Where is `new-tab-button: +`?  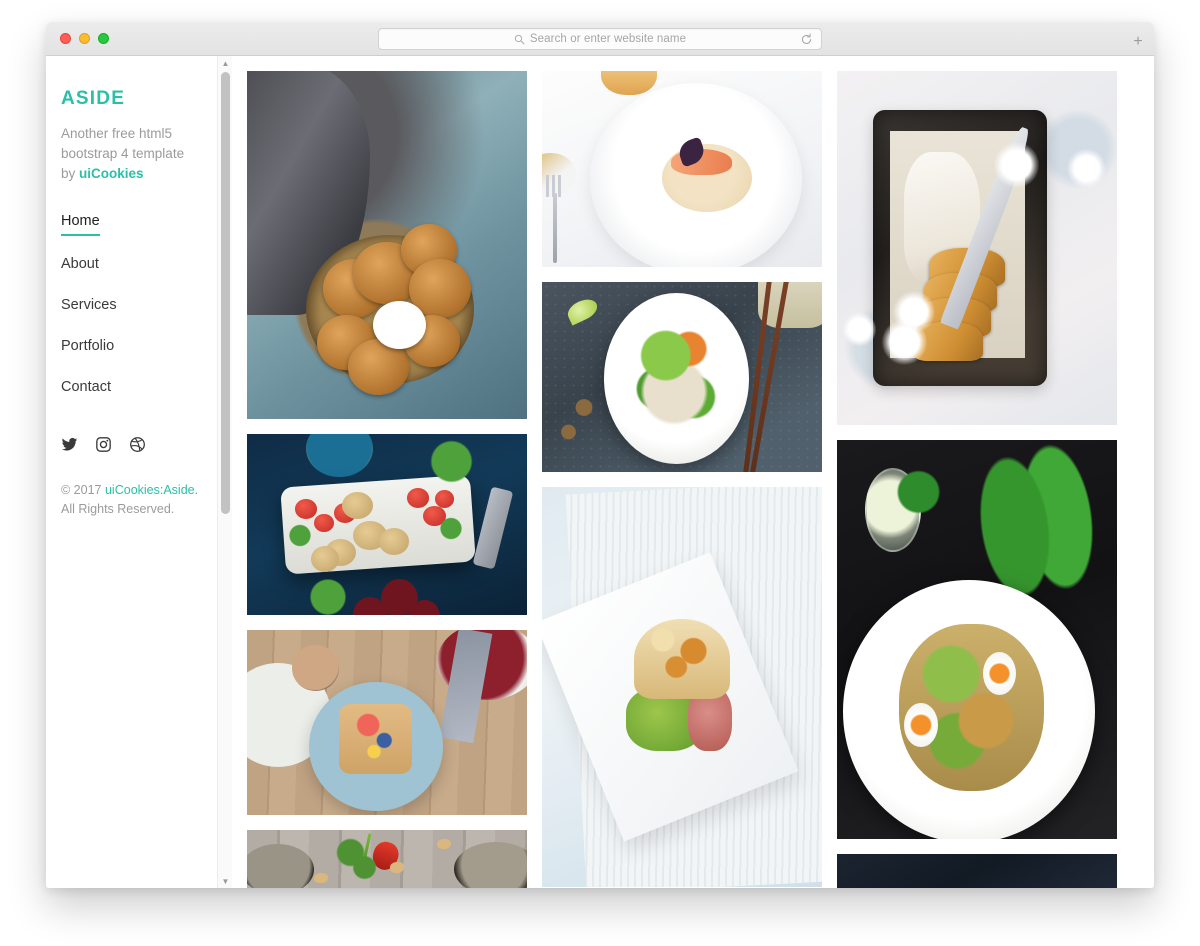 new-tab-button: + is located at coordinates (1138, 42).